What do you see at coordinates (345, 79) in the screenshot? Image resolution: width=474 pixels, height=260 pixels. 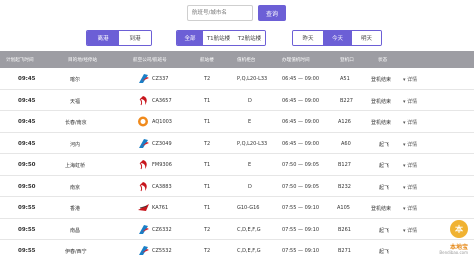 I see `row-gate: A51` at bounding box center [345, 79].